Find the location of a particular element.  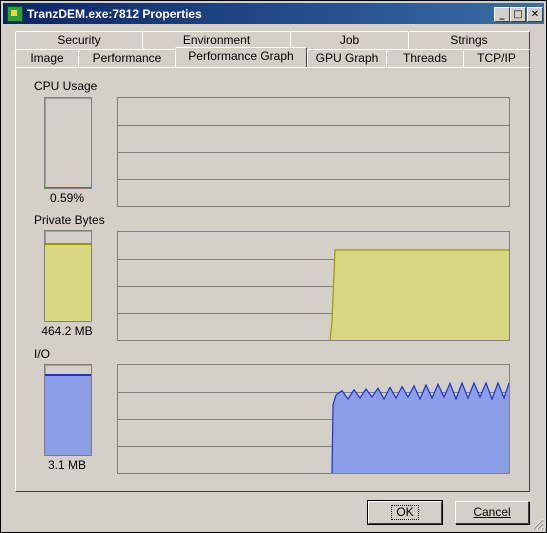

io-graph is located at coordinates (313, 419).